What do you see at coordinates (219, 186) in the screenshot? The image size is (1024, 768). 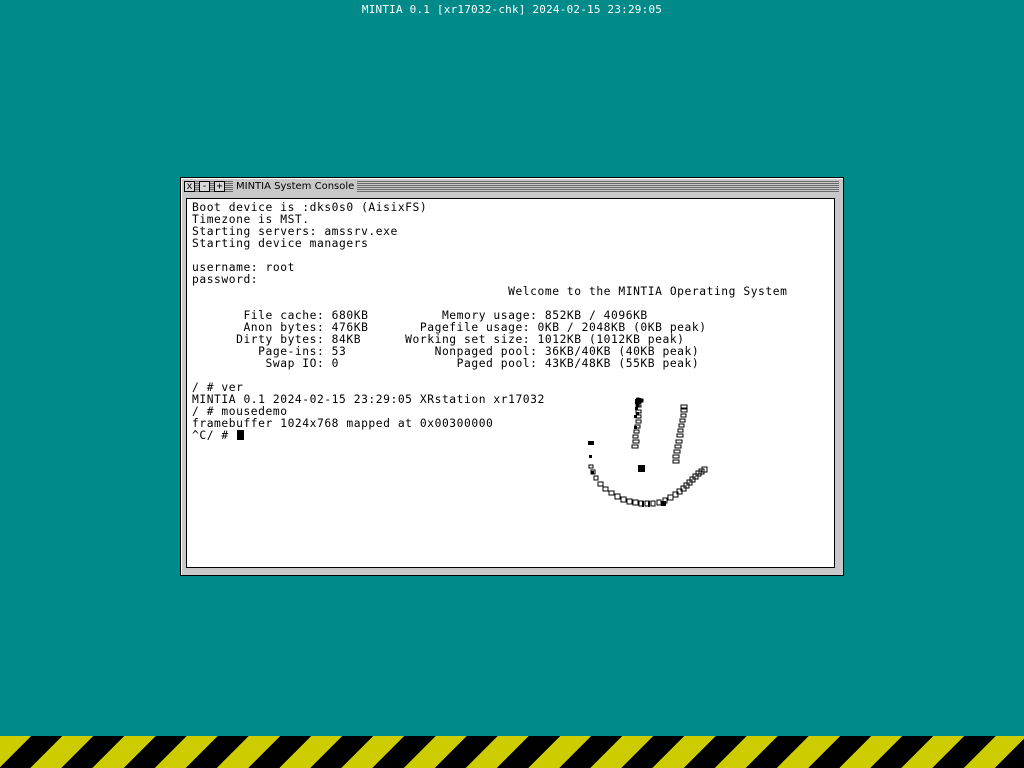 I see `maximize-button: +` at bounding box center [219, 186].